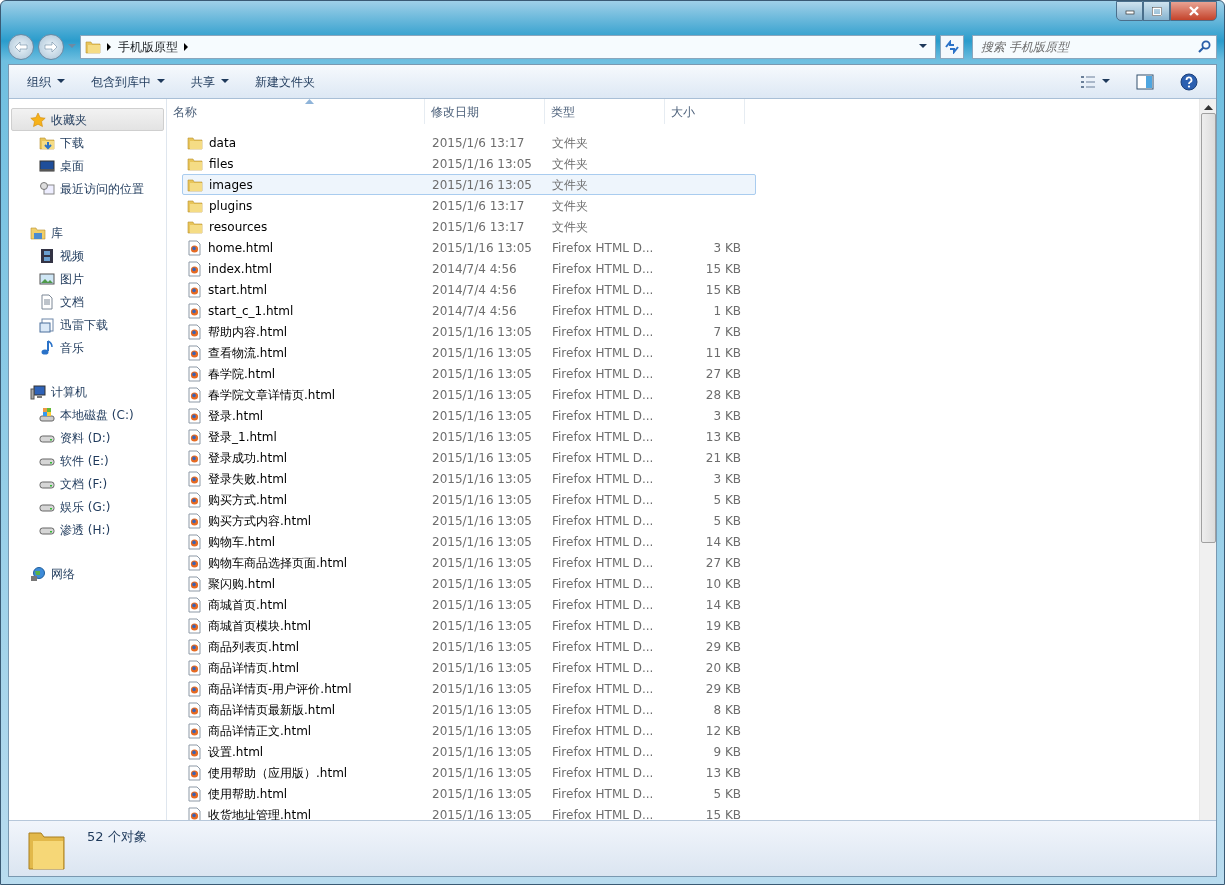  Describe the element at coordinates (469, 352) in the screenshot. I see `file-row: 查看物流.html 2015/1/16 13:05 Firefox HTML D... 11 KB` at that location.